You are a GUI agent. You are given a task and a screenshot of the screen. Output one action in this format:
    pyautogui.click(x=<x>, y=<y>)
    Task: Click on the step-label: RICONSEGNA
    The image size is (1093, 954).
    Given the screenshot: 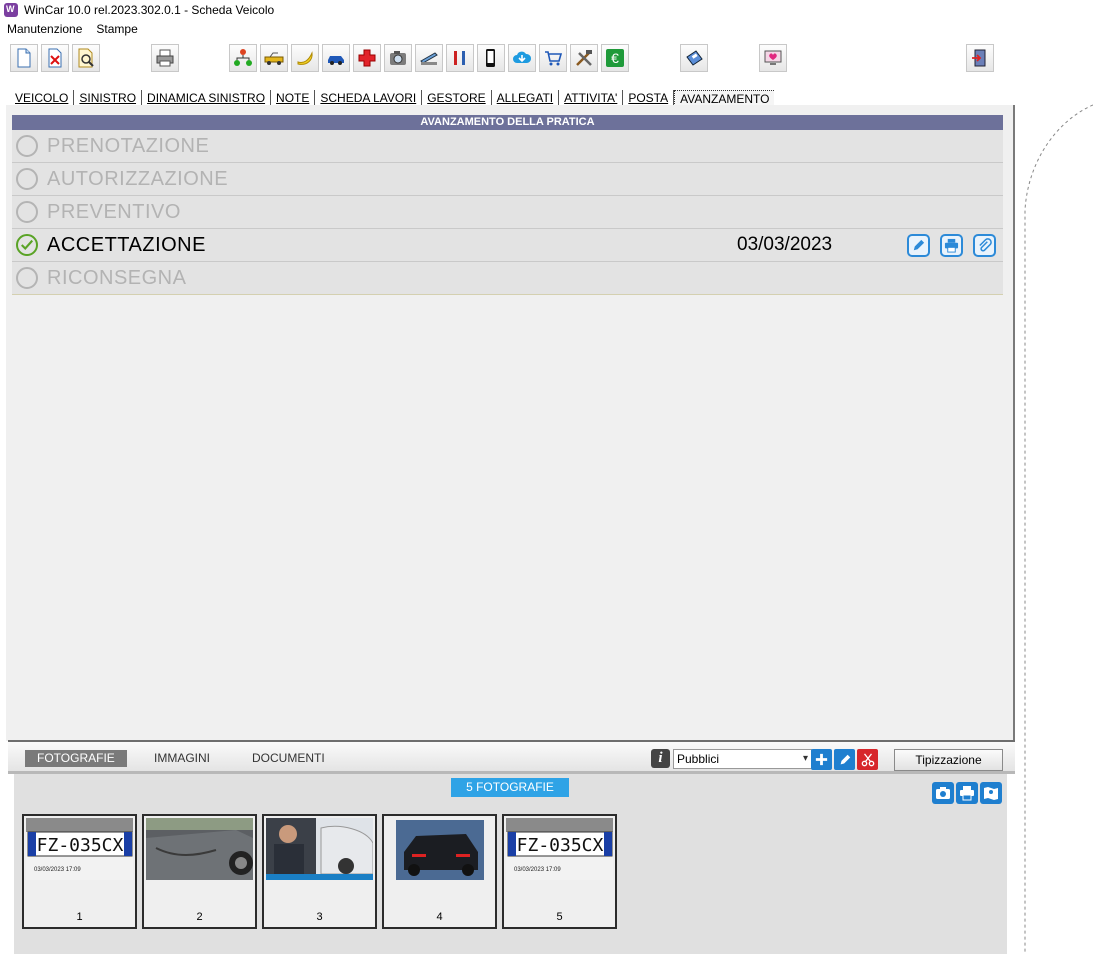 What is the action you would take?
    pyautogui.click(x=117, y=277)
    